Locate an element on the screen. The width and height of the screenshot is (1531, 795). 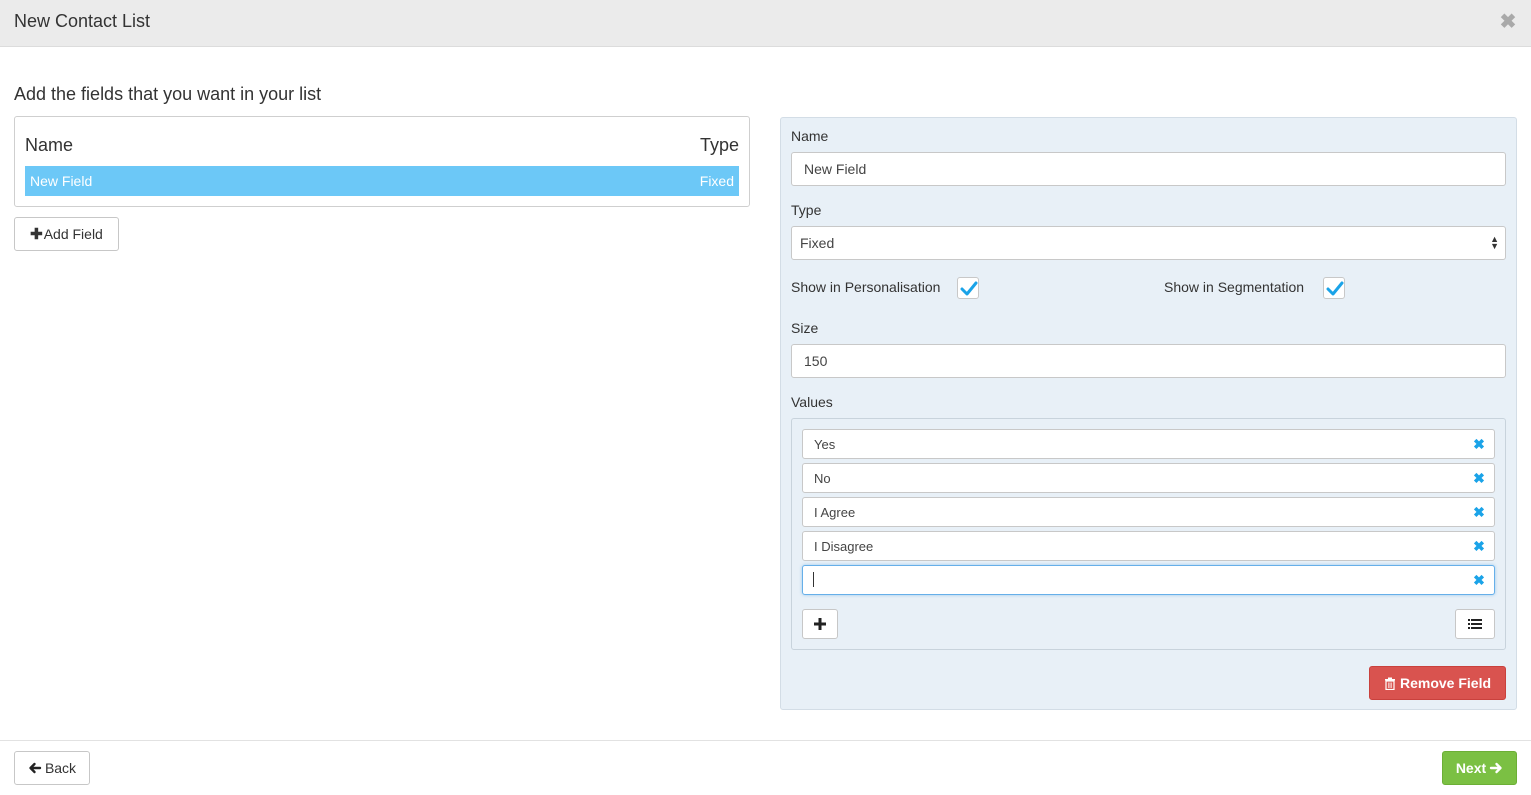
list-icon is located at coordinates (1475, 624).